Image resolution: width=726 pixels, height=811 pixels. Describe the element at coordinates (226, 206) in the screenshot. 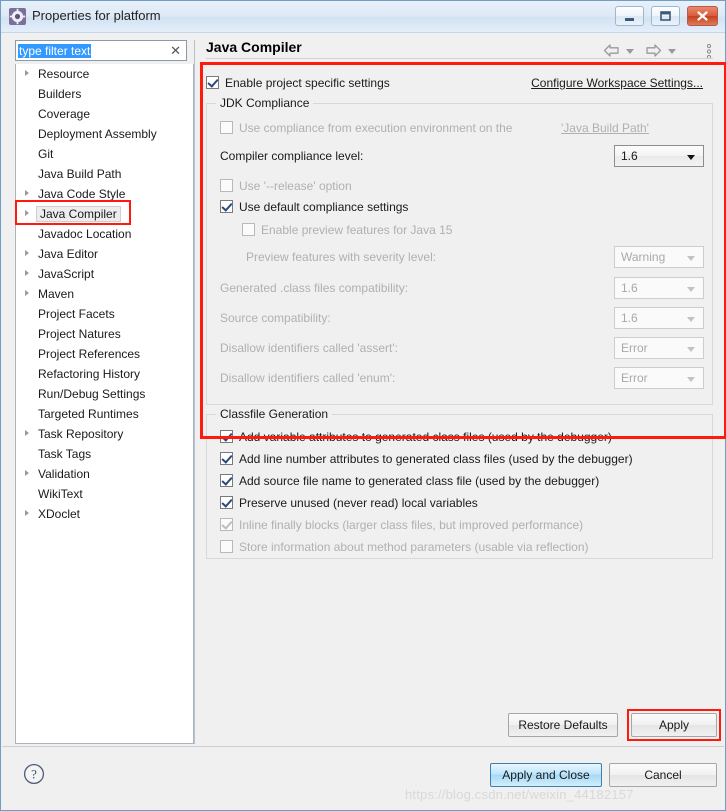

I see `use-default-compliance-checkbox` at that location.